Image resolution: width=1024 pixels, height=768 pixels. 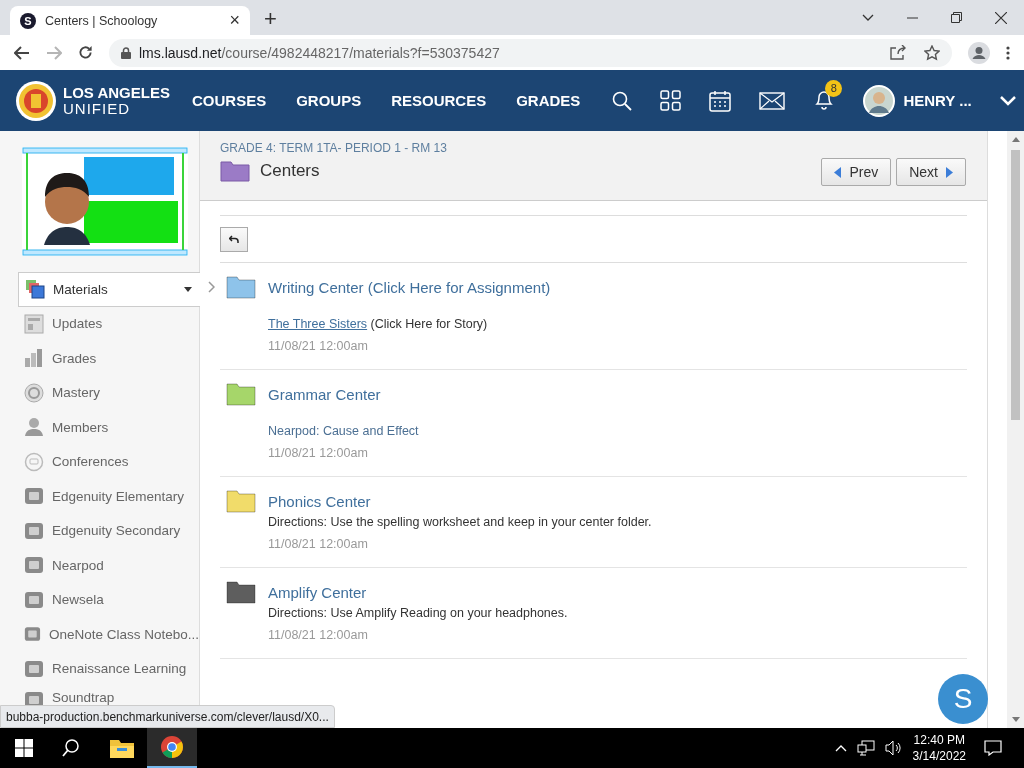 I want to click on undo-icon, so click(x=234, y=239).